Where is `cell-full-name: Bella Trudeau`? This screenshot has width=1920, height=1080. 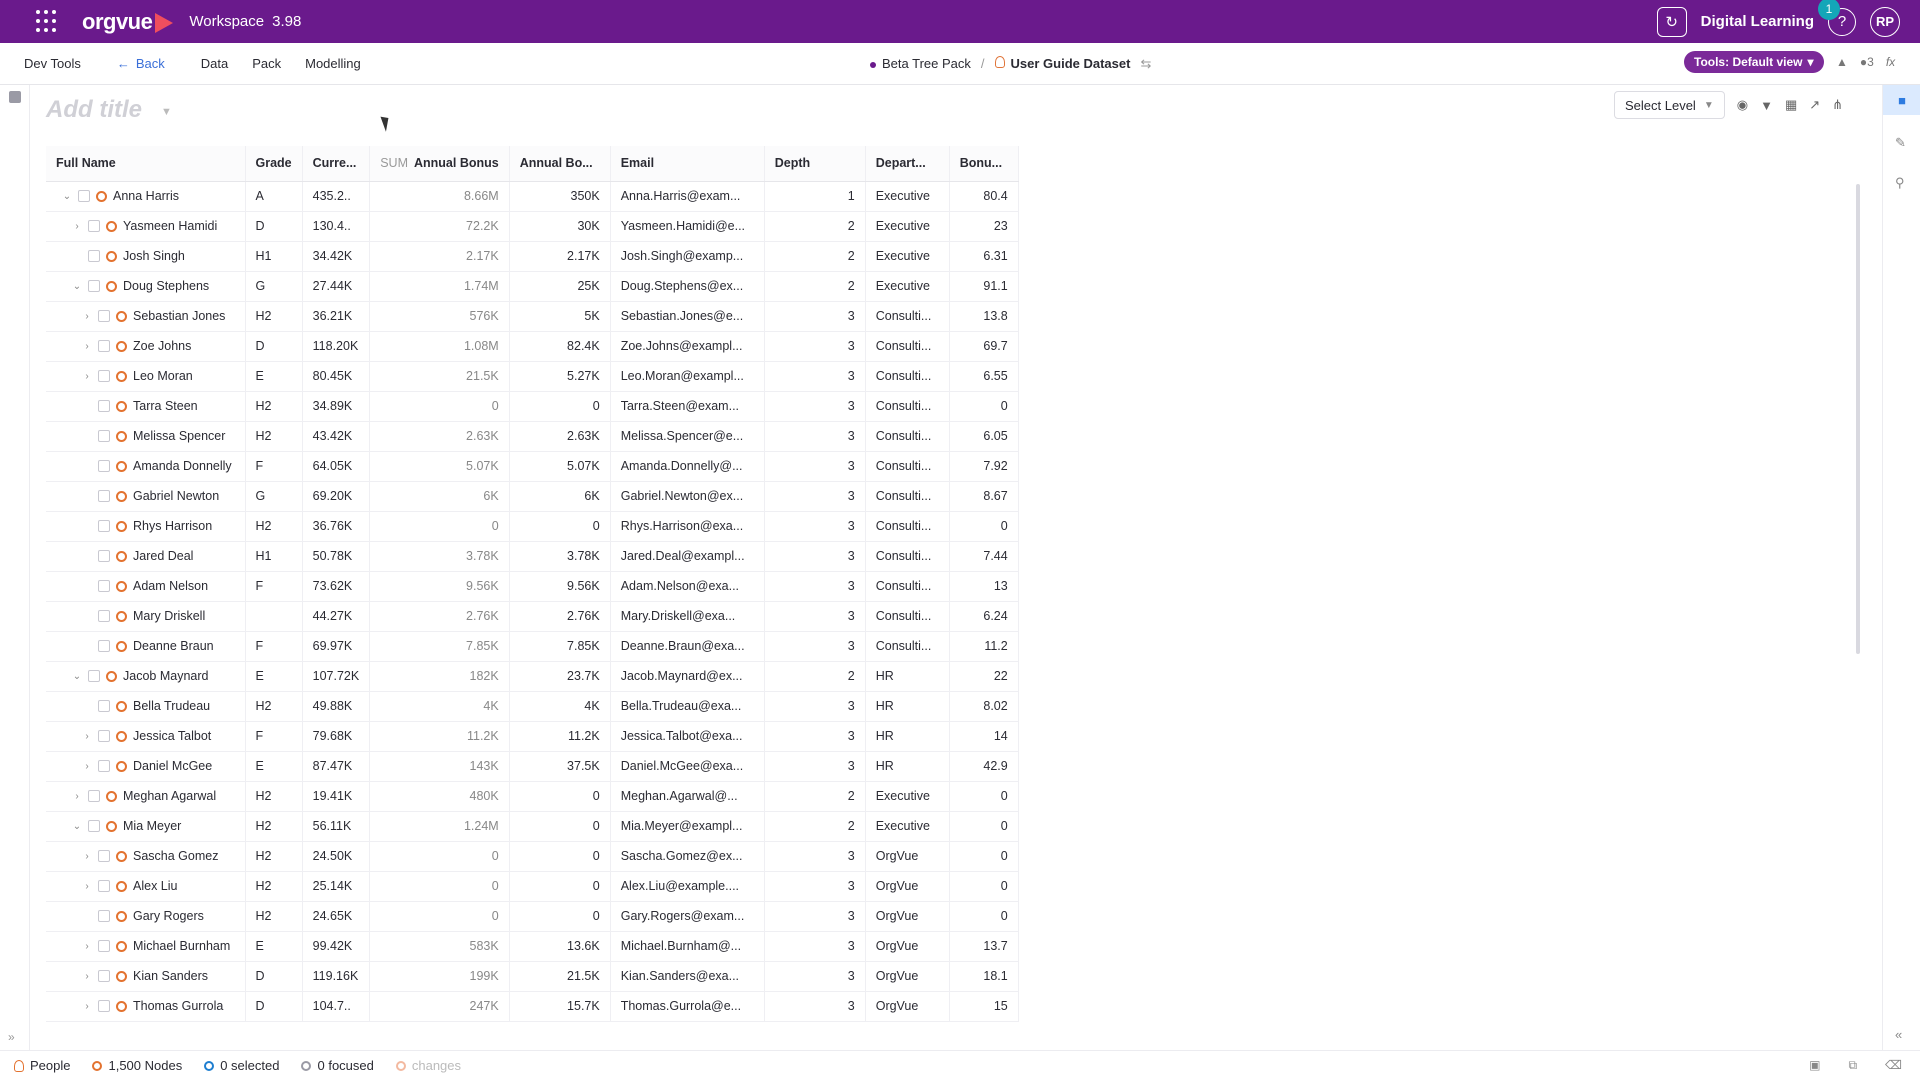 cell-full-name: Bella Trudeau is located at coordinates (146, 706).